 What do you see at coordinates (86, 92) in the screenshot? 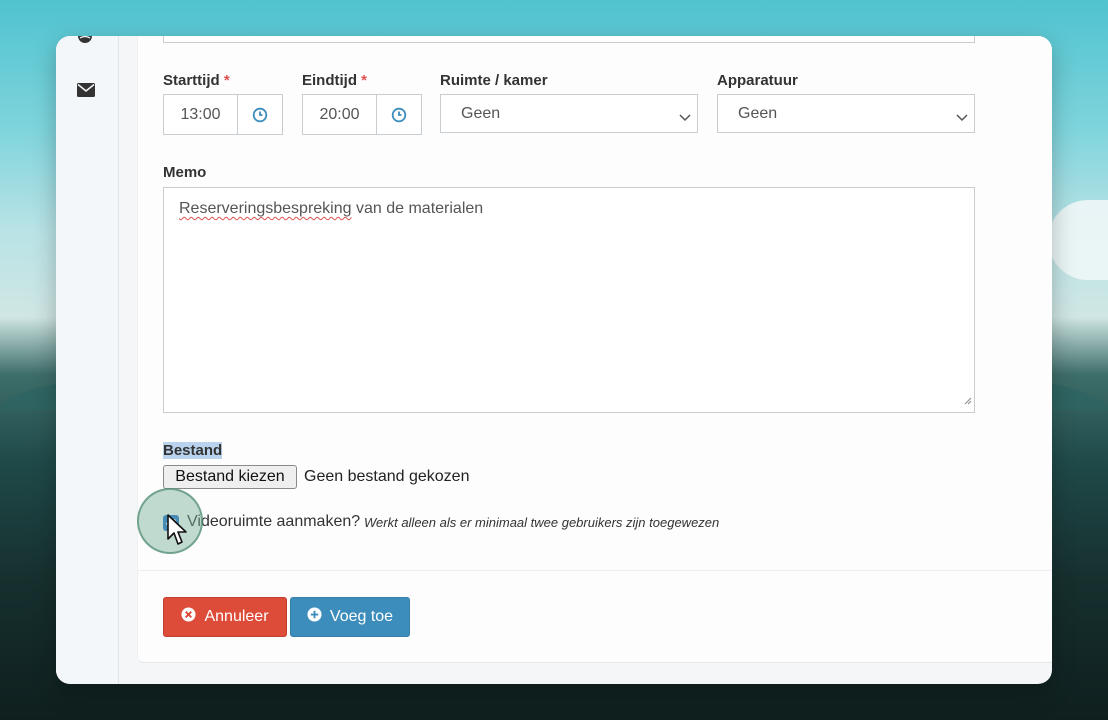
I see `envelope-icon` at bounding box center [86, 92].